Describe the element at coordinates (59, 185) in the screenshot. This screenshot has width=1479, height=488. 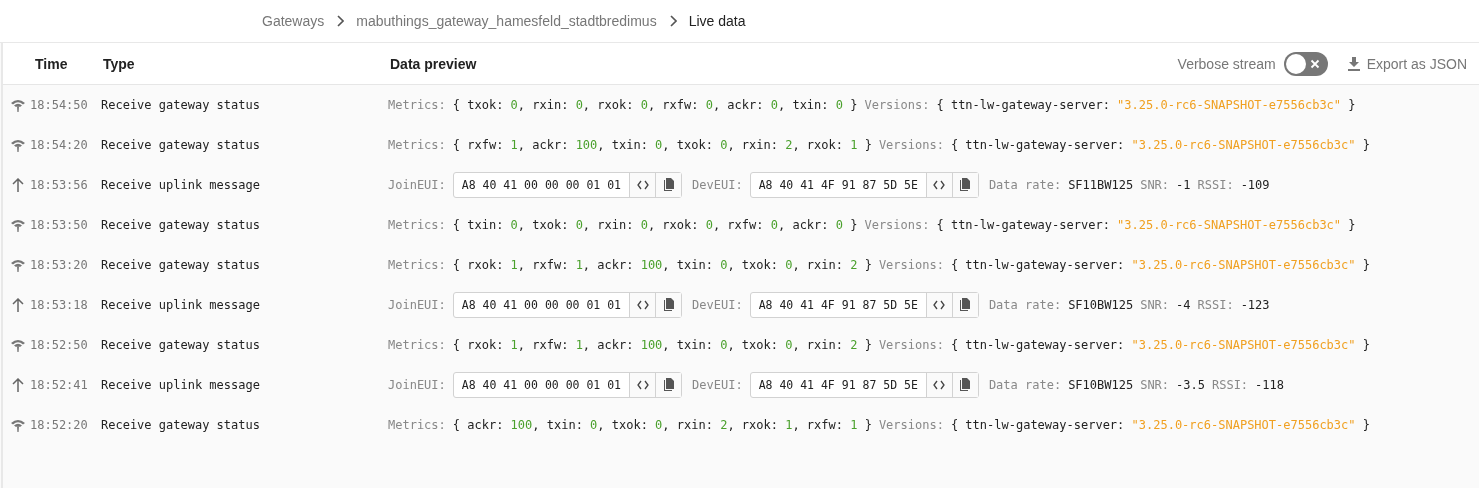
I see `event-time: 18:53:56` at that location.